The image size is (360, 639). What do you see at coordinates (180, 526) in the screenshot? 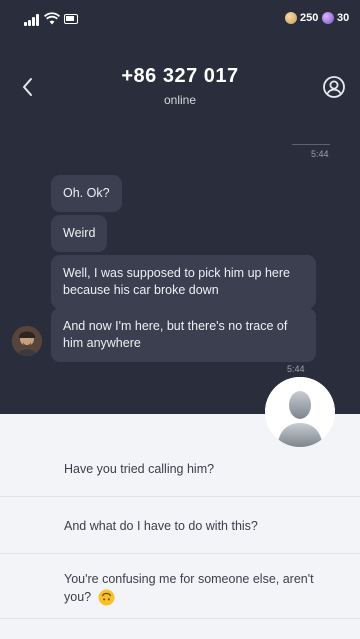
I see `reply-option: And what do I have to do with this?` at bounding box center [180, 526].